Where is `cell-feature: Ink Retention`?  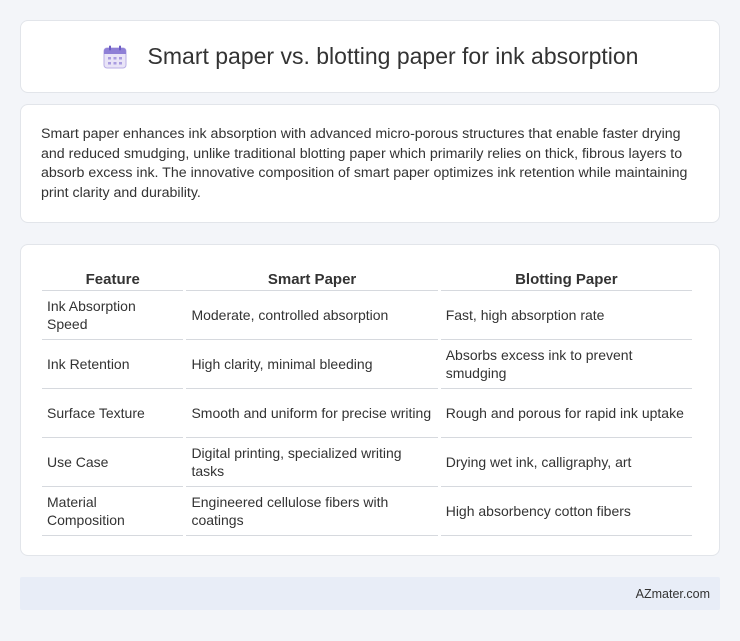
cell-feature: Ink Retention is located at coordinates (113, 364).